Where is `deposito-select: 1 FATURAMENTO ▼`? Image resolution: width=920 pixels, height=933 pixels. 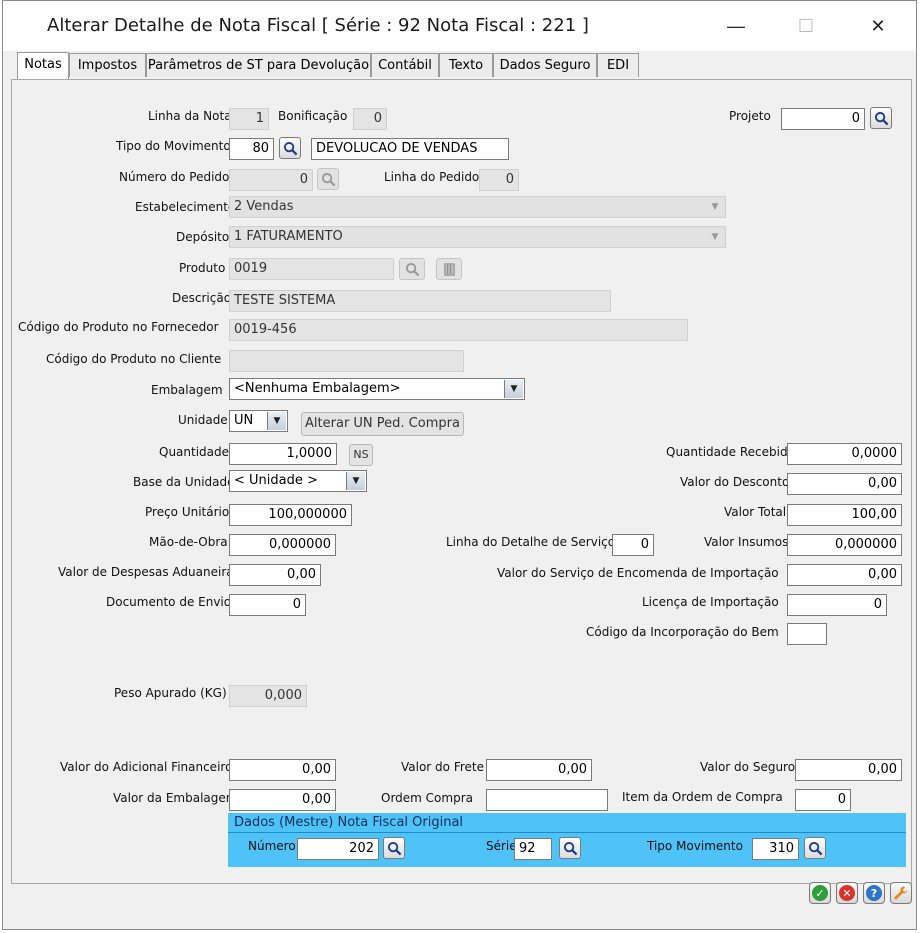 deposito-select: 1 FATURAMENTO ▼ is located at coordinates (477, 237).